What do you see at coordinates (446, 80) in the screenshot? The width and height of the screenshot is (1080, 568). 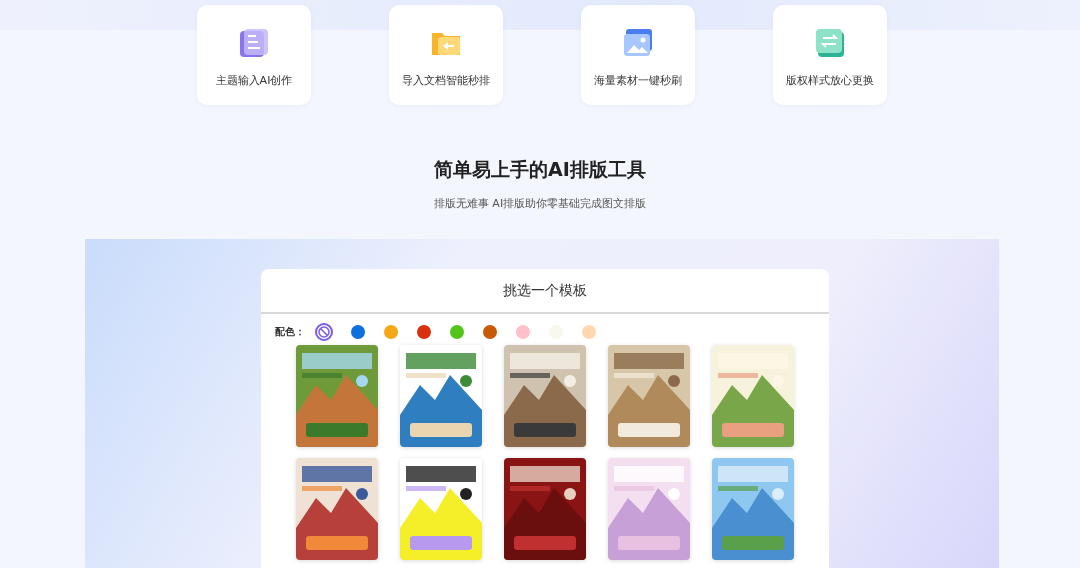 I see `feature-label: 导入文档智能秒排` at bounding box center [446, 80].